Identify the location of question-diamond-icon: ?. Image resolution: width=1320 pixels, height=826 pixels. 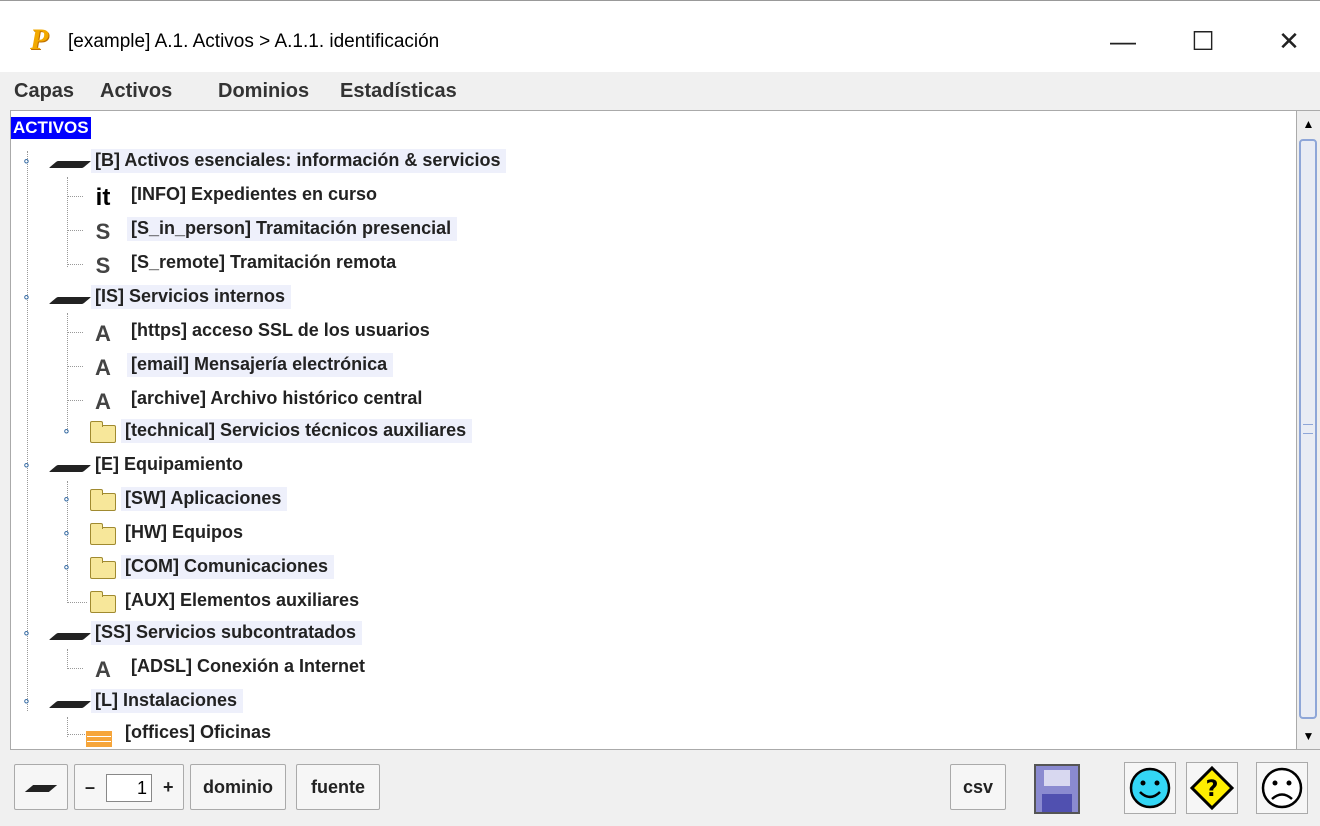
(1212, 788).